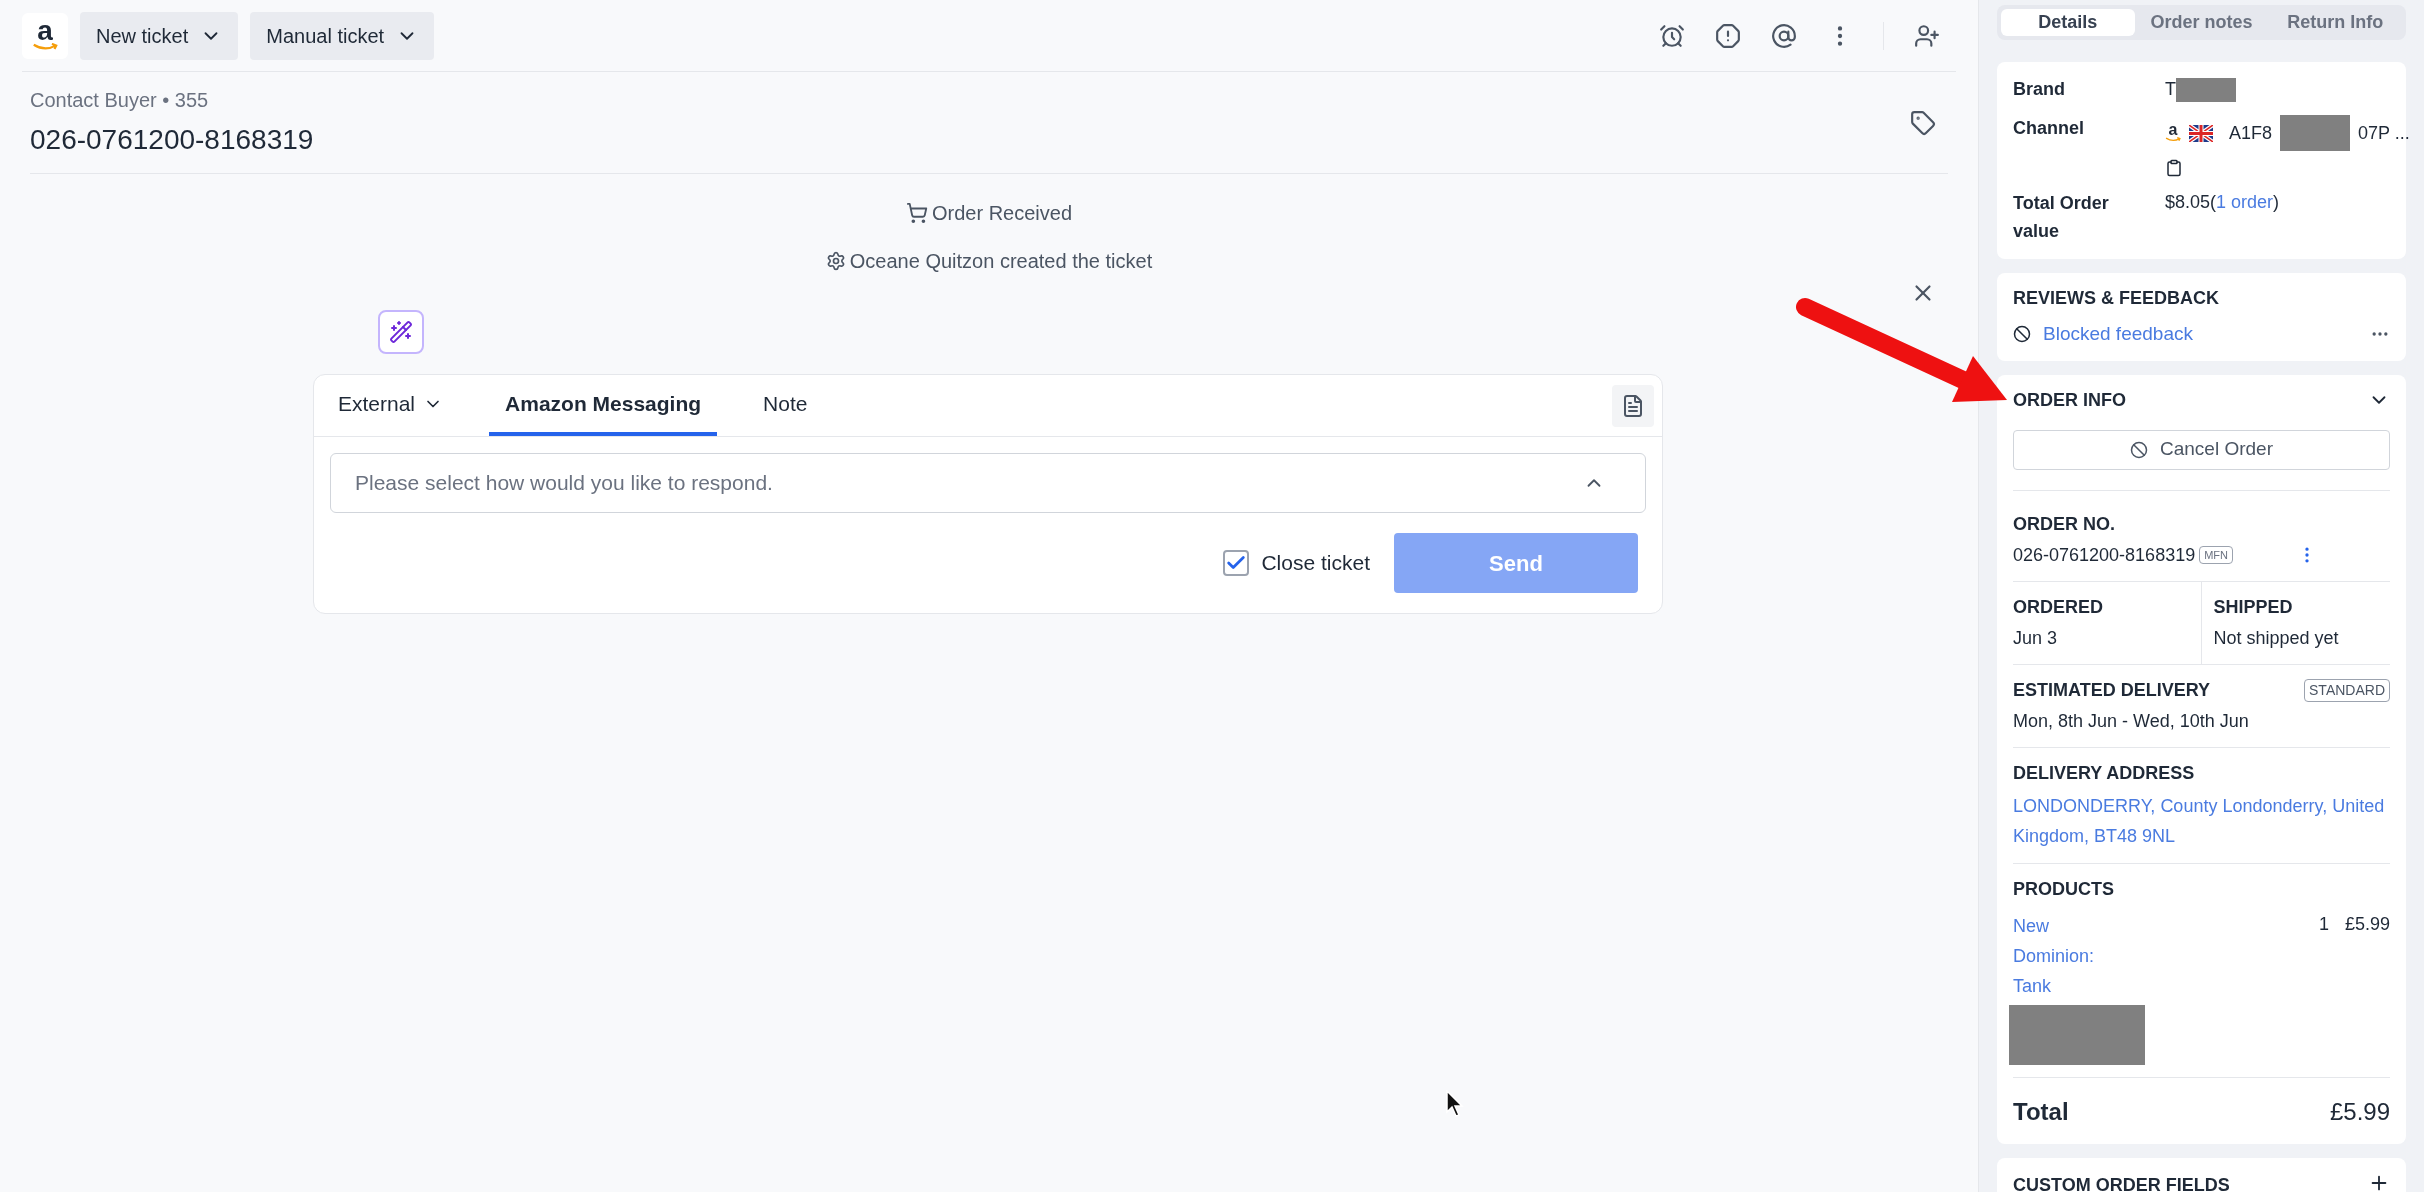 The width and height of the screenshot is (2424, 1192). Describe the element at coordinates (159, 35) in the screenshot. I see `ticket-type-dropdown: New ticket` at that location.